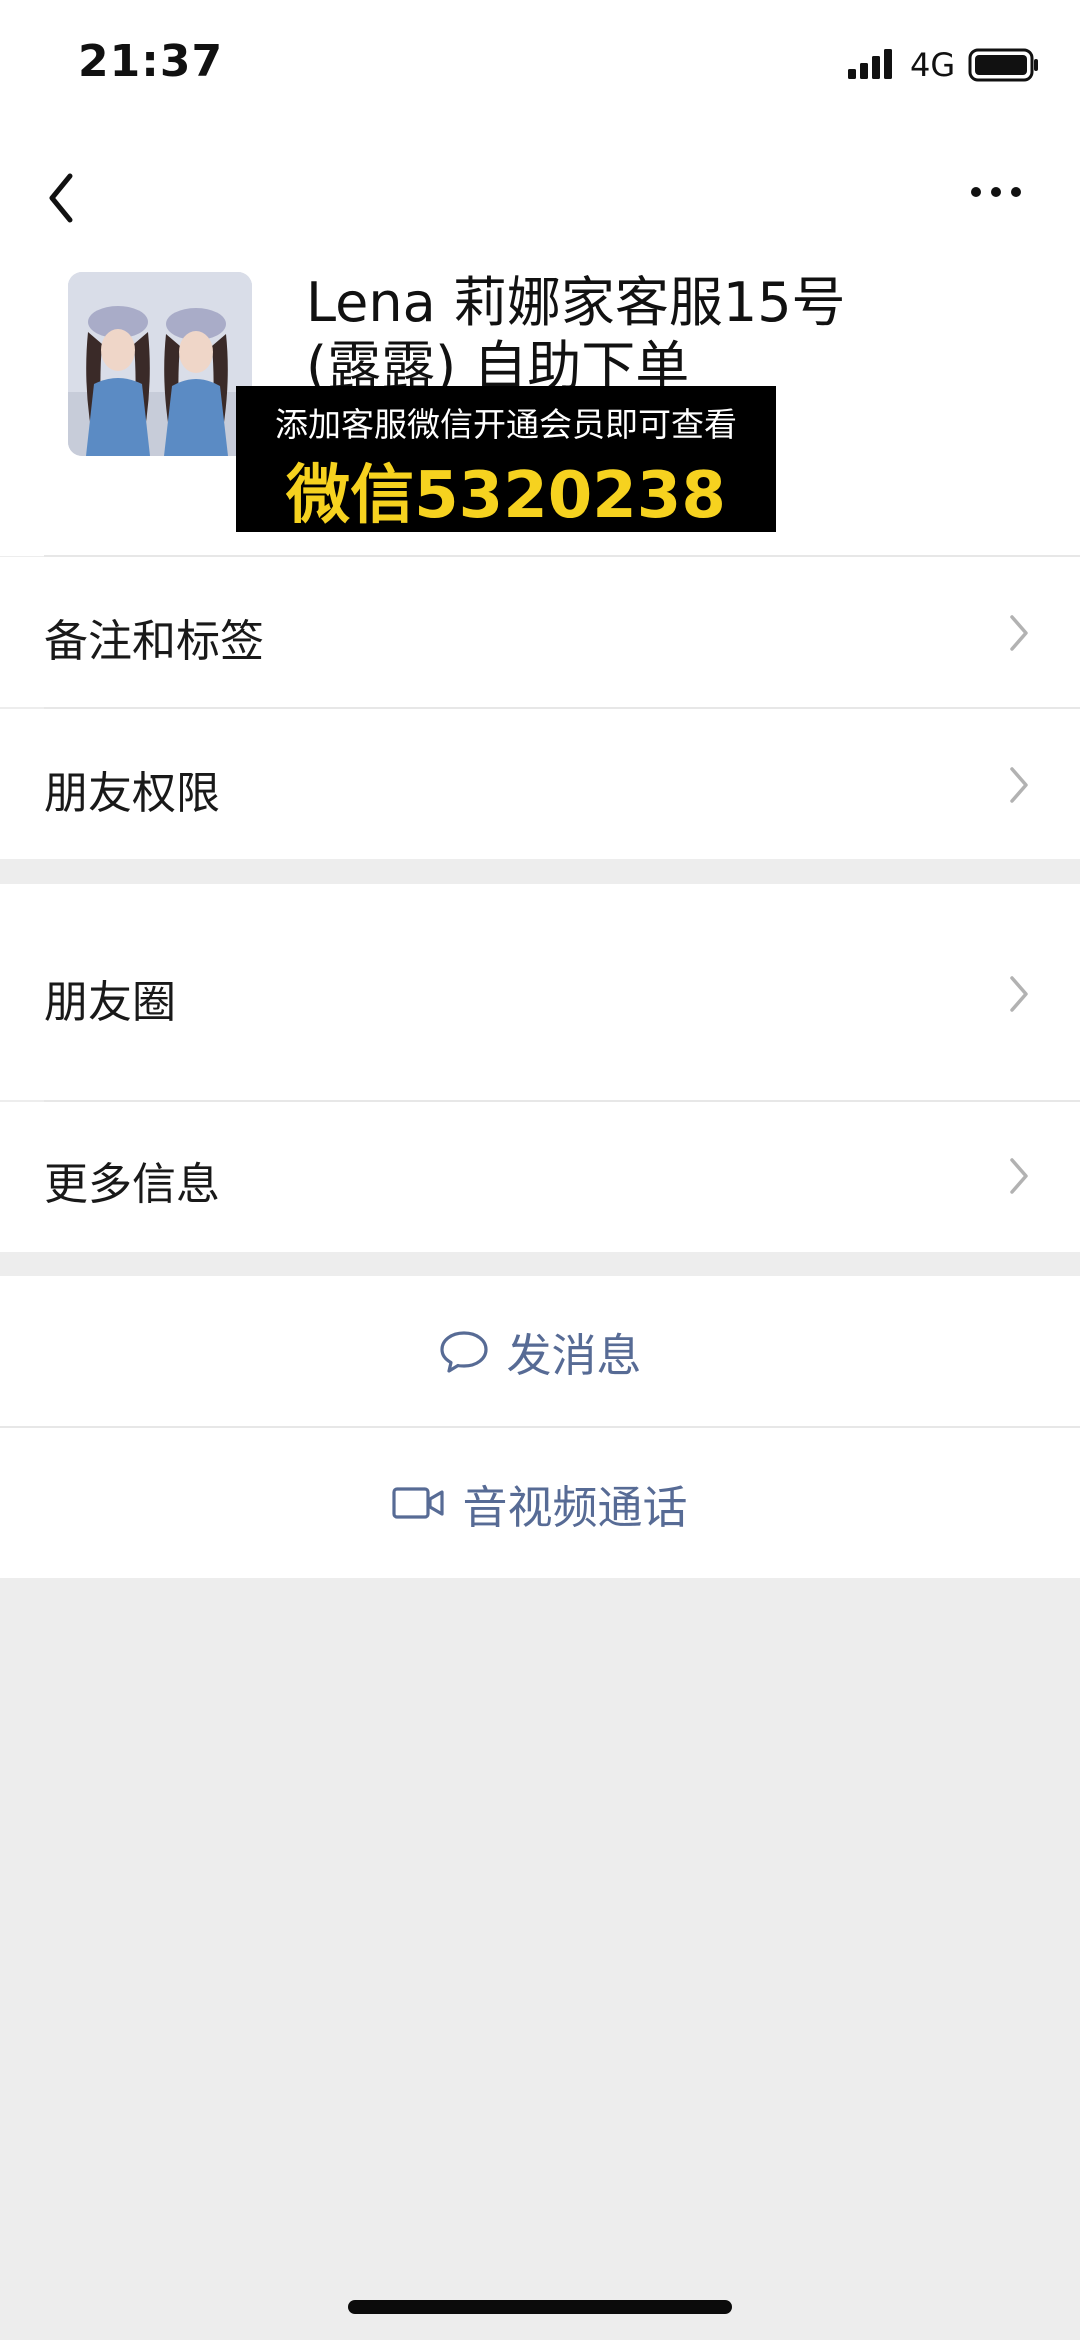 This screenshot has width=1080, height=2340. What do you see at coordinates (506, 496) in the screenshot?
I see `promo-bottom-text: 微信5320238` at bounding box center [506, 496].